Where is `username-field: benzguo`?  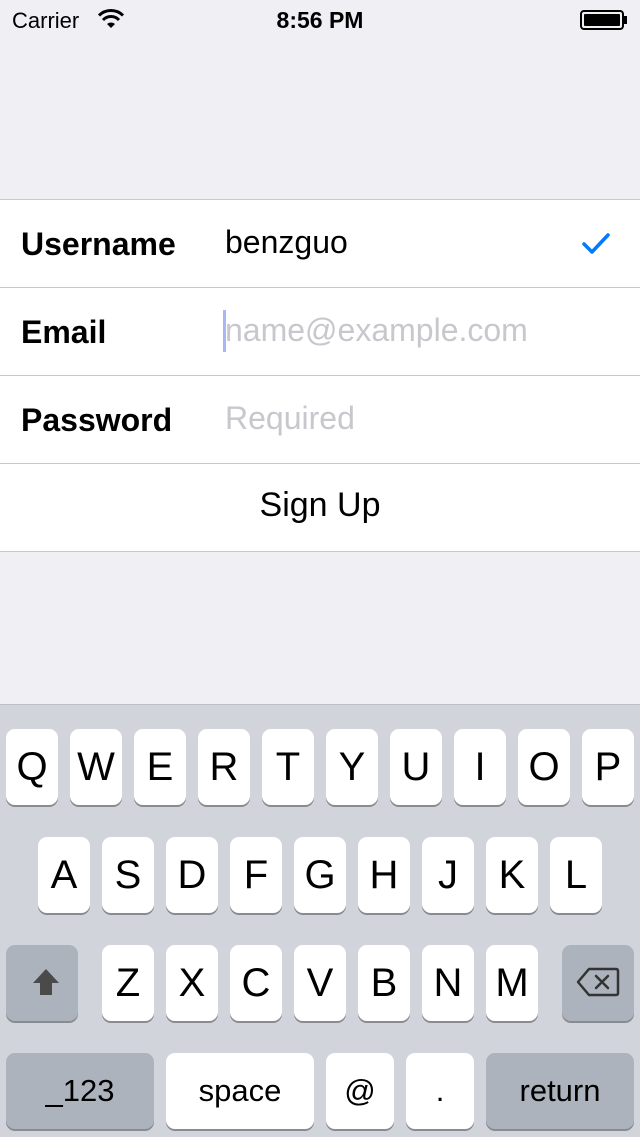
username-field: benzguo is located at coordinates (286, 242).